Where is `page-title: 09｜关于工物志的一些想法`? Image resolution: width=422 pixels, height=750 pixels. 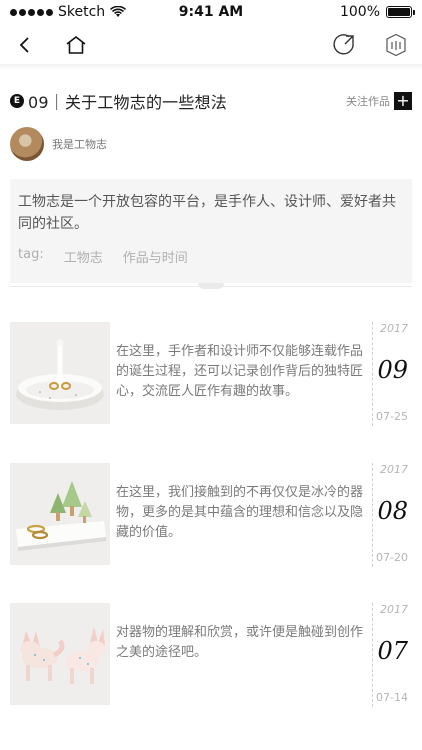
page-title: 09｜关于工物志的一些想法 is located at coordinates (127, 102).